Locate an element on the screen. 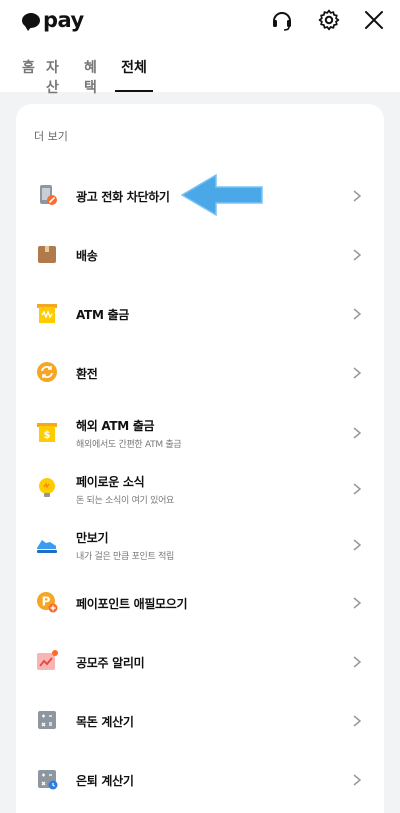 The width and height of the screenshot is (400, 813). tab-home: 홈 is located at coordinates (28, 74).